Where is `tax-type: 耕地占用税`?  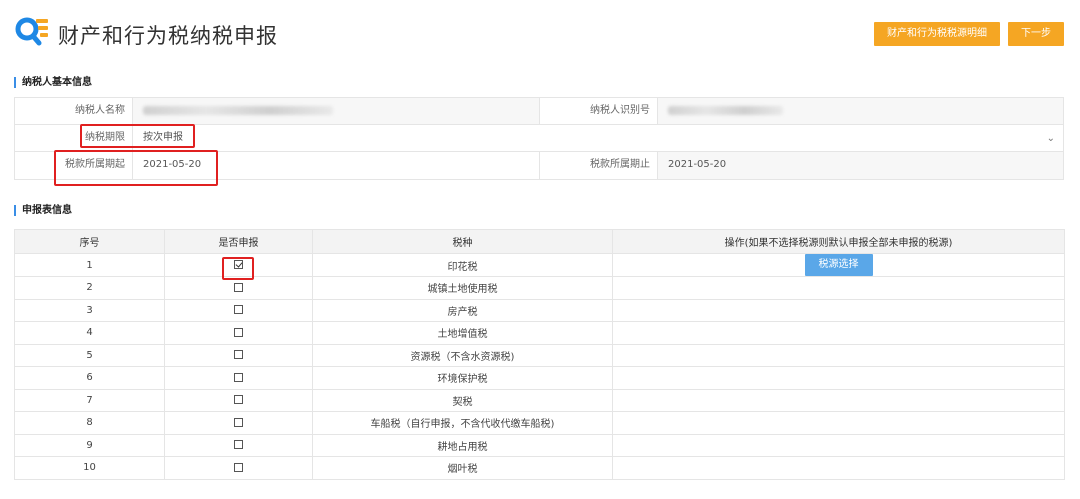
tax-type: 耕地占用税 is located at coordinates (462, 445).